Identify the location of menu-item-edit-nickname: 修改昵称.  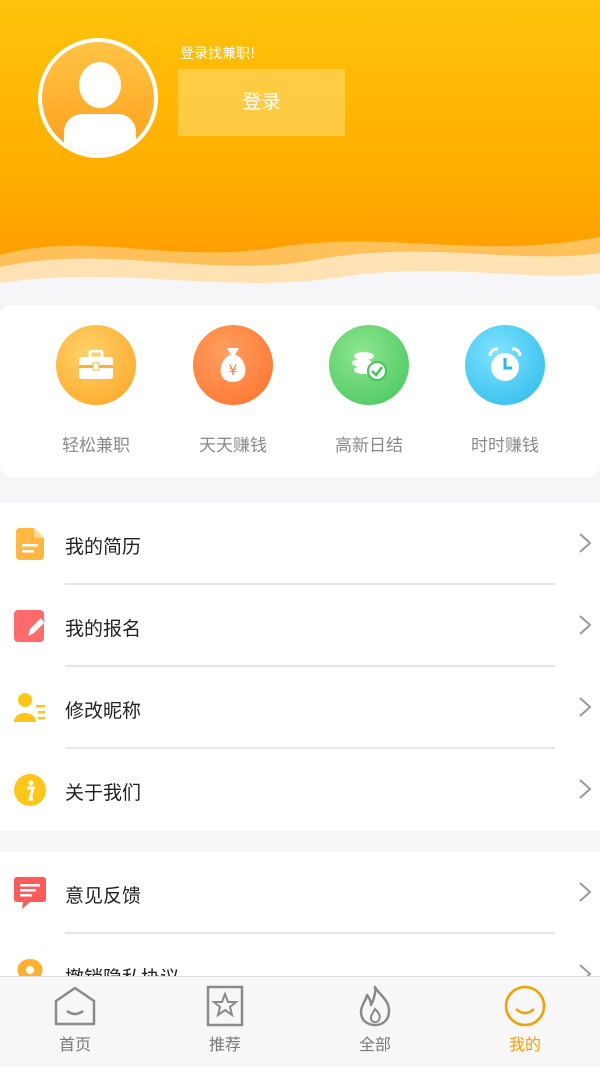
(300, 708).